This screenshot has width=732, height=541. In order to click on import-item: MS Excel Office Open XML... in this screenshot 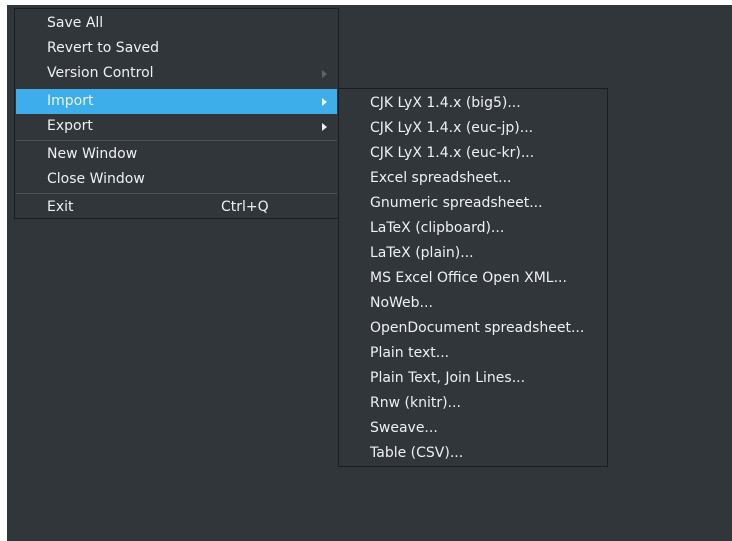, I will do `click(473, 278)`.